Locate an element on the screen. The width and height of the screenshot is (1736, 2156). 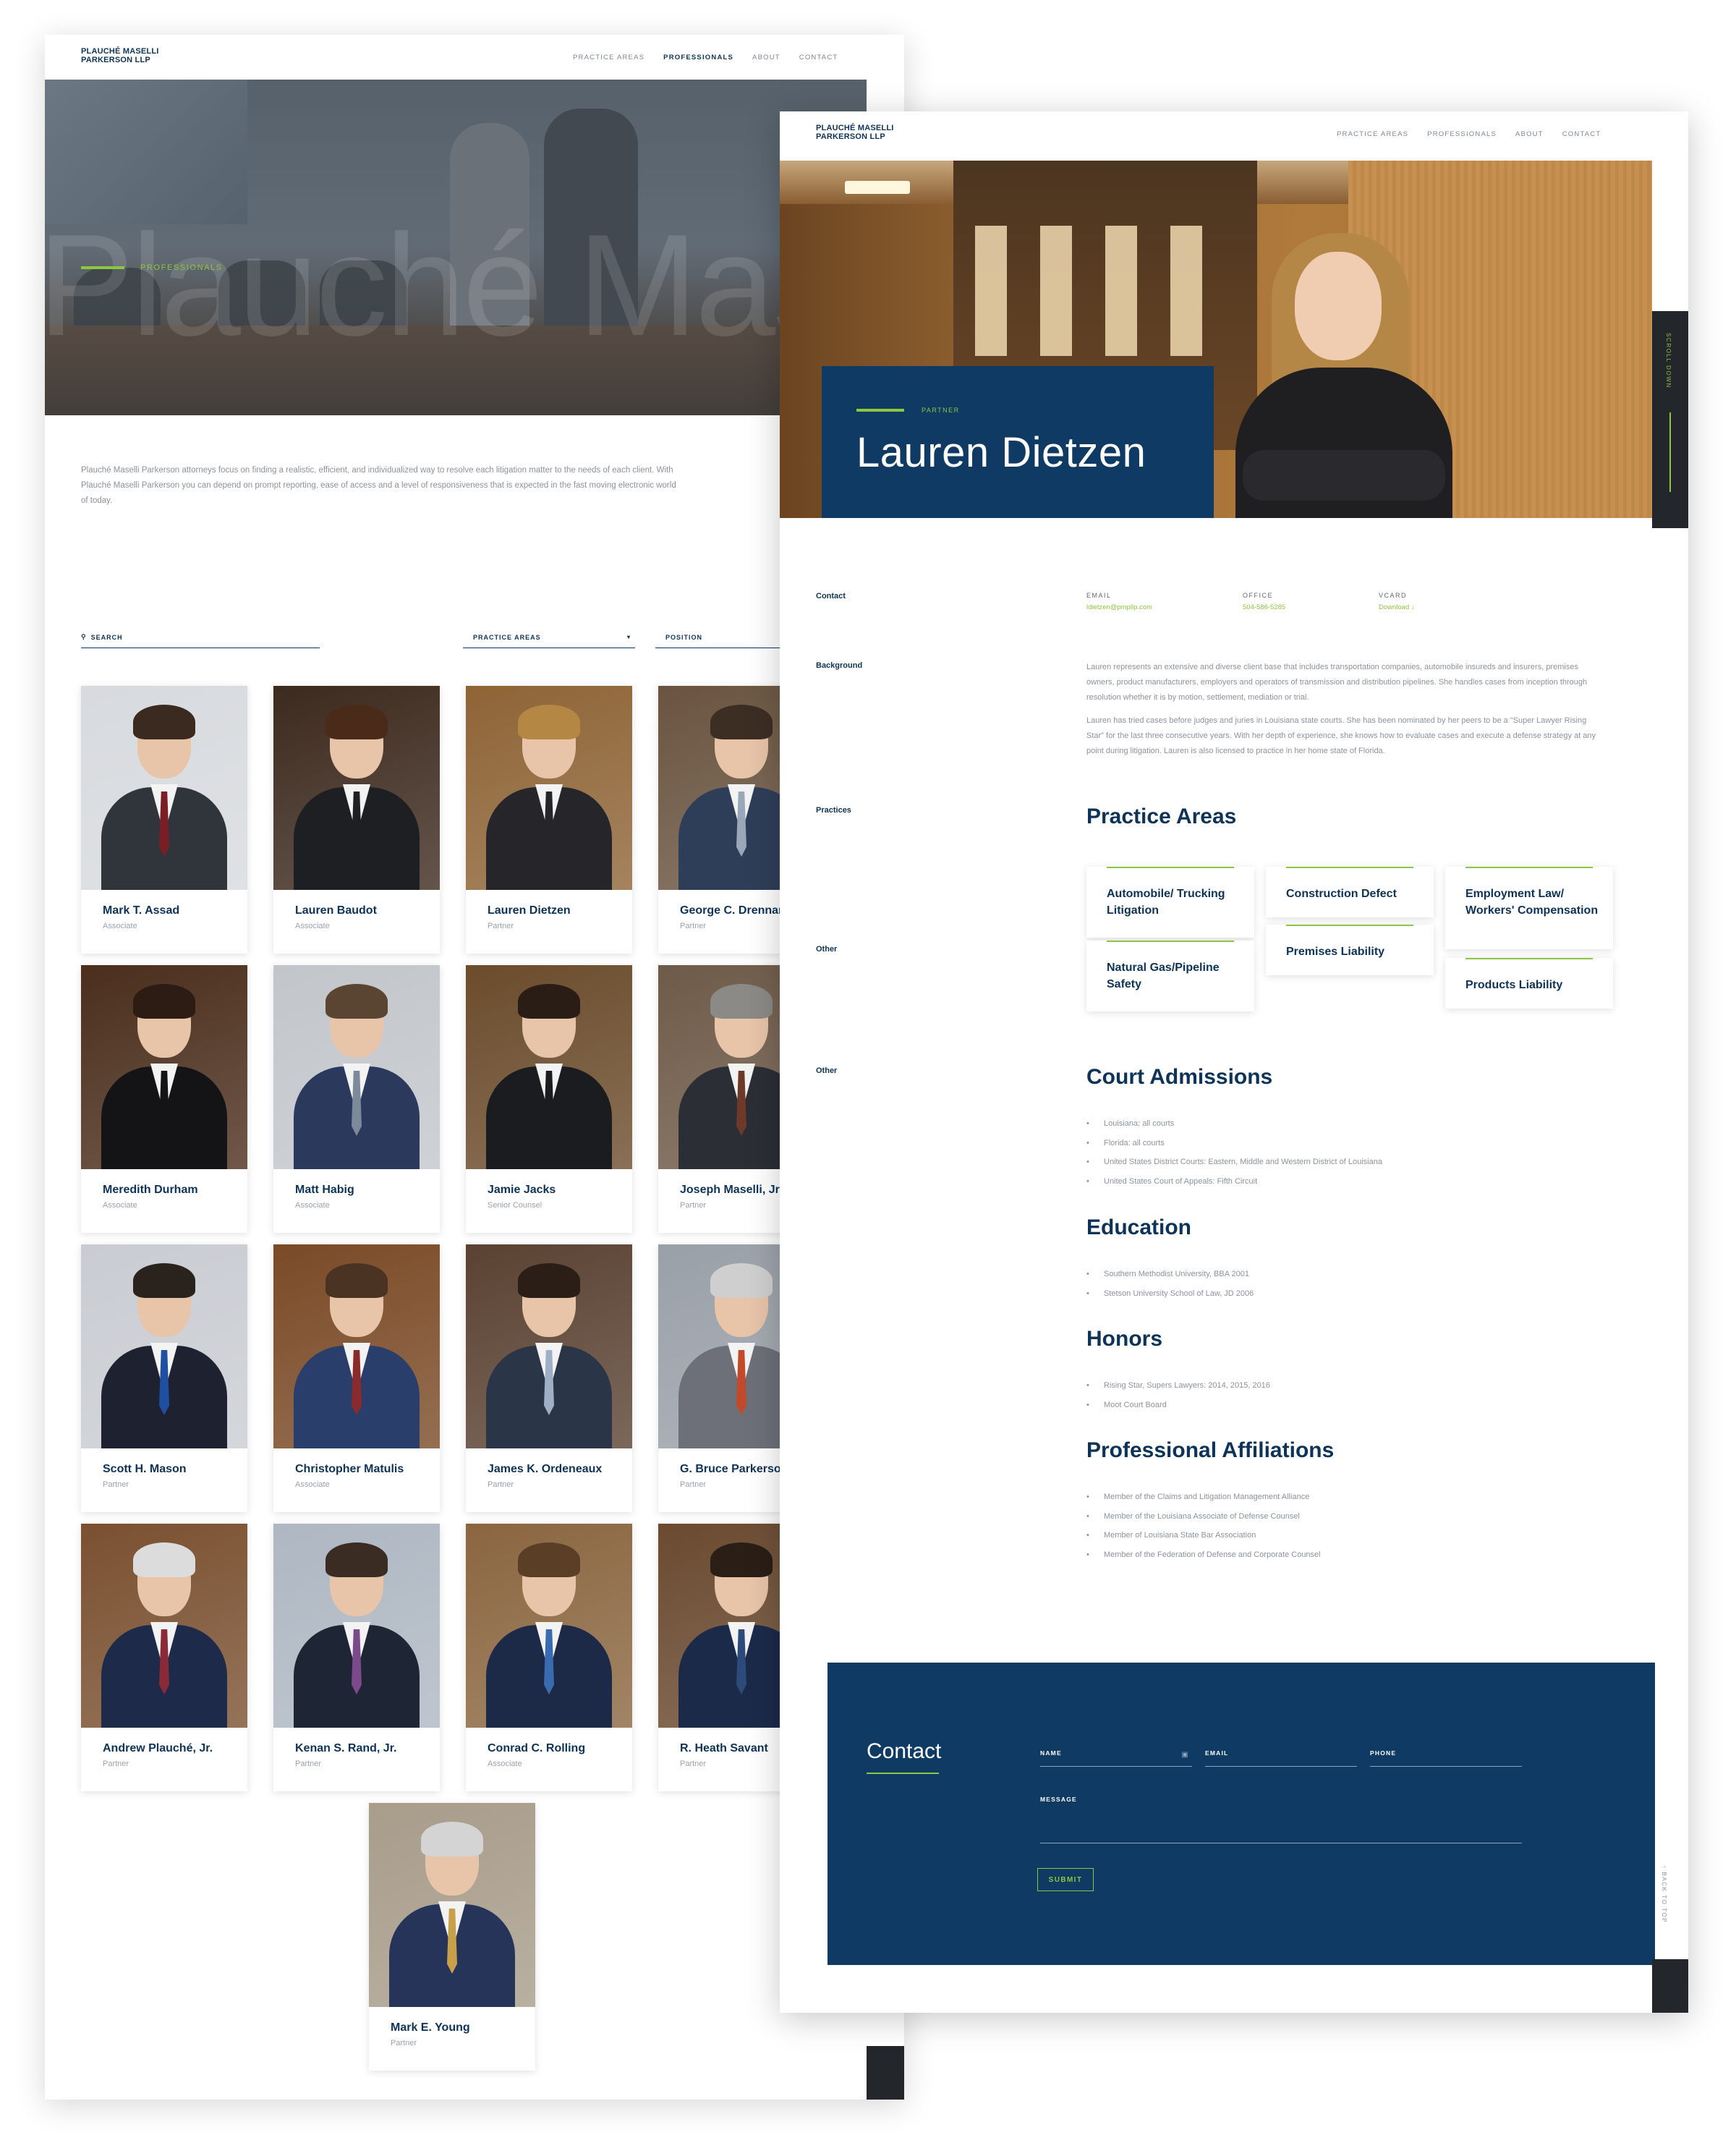
professional-name: Lauren Dietzen is located at coordinates (530, 910).